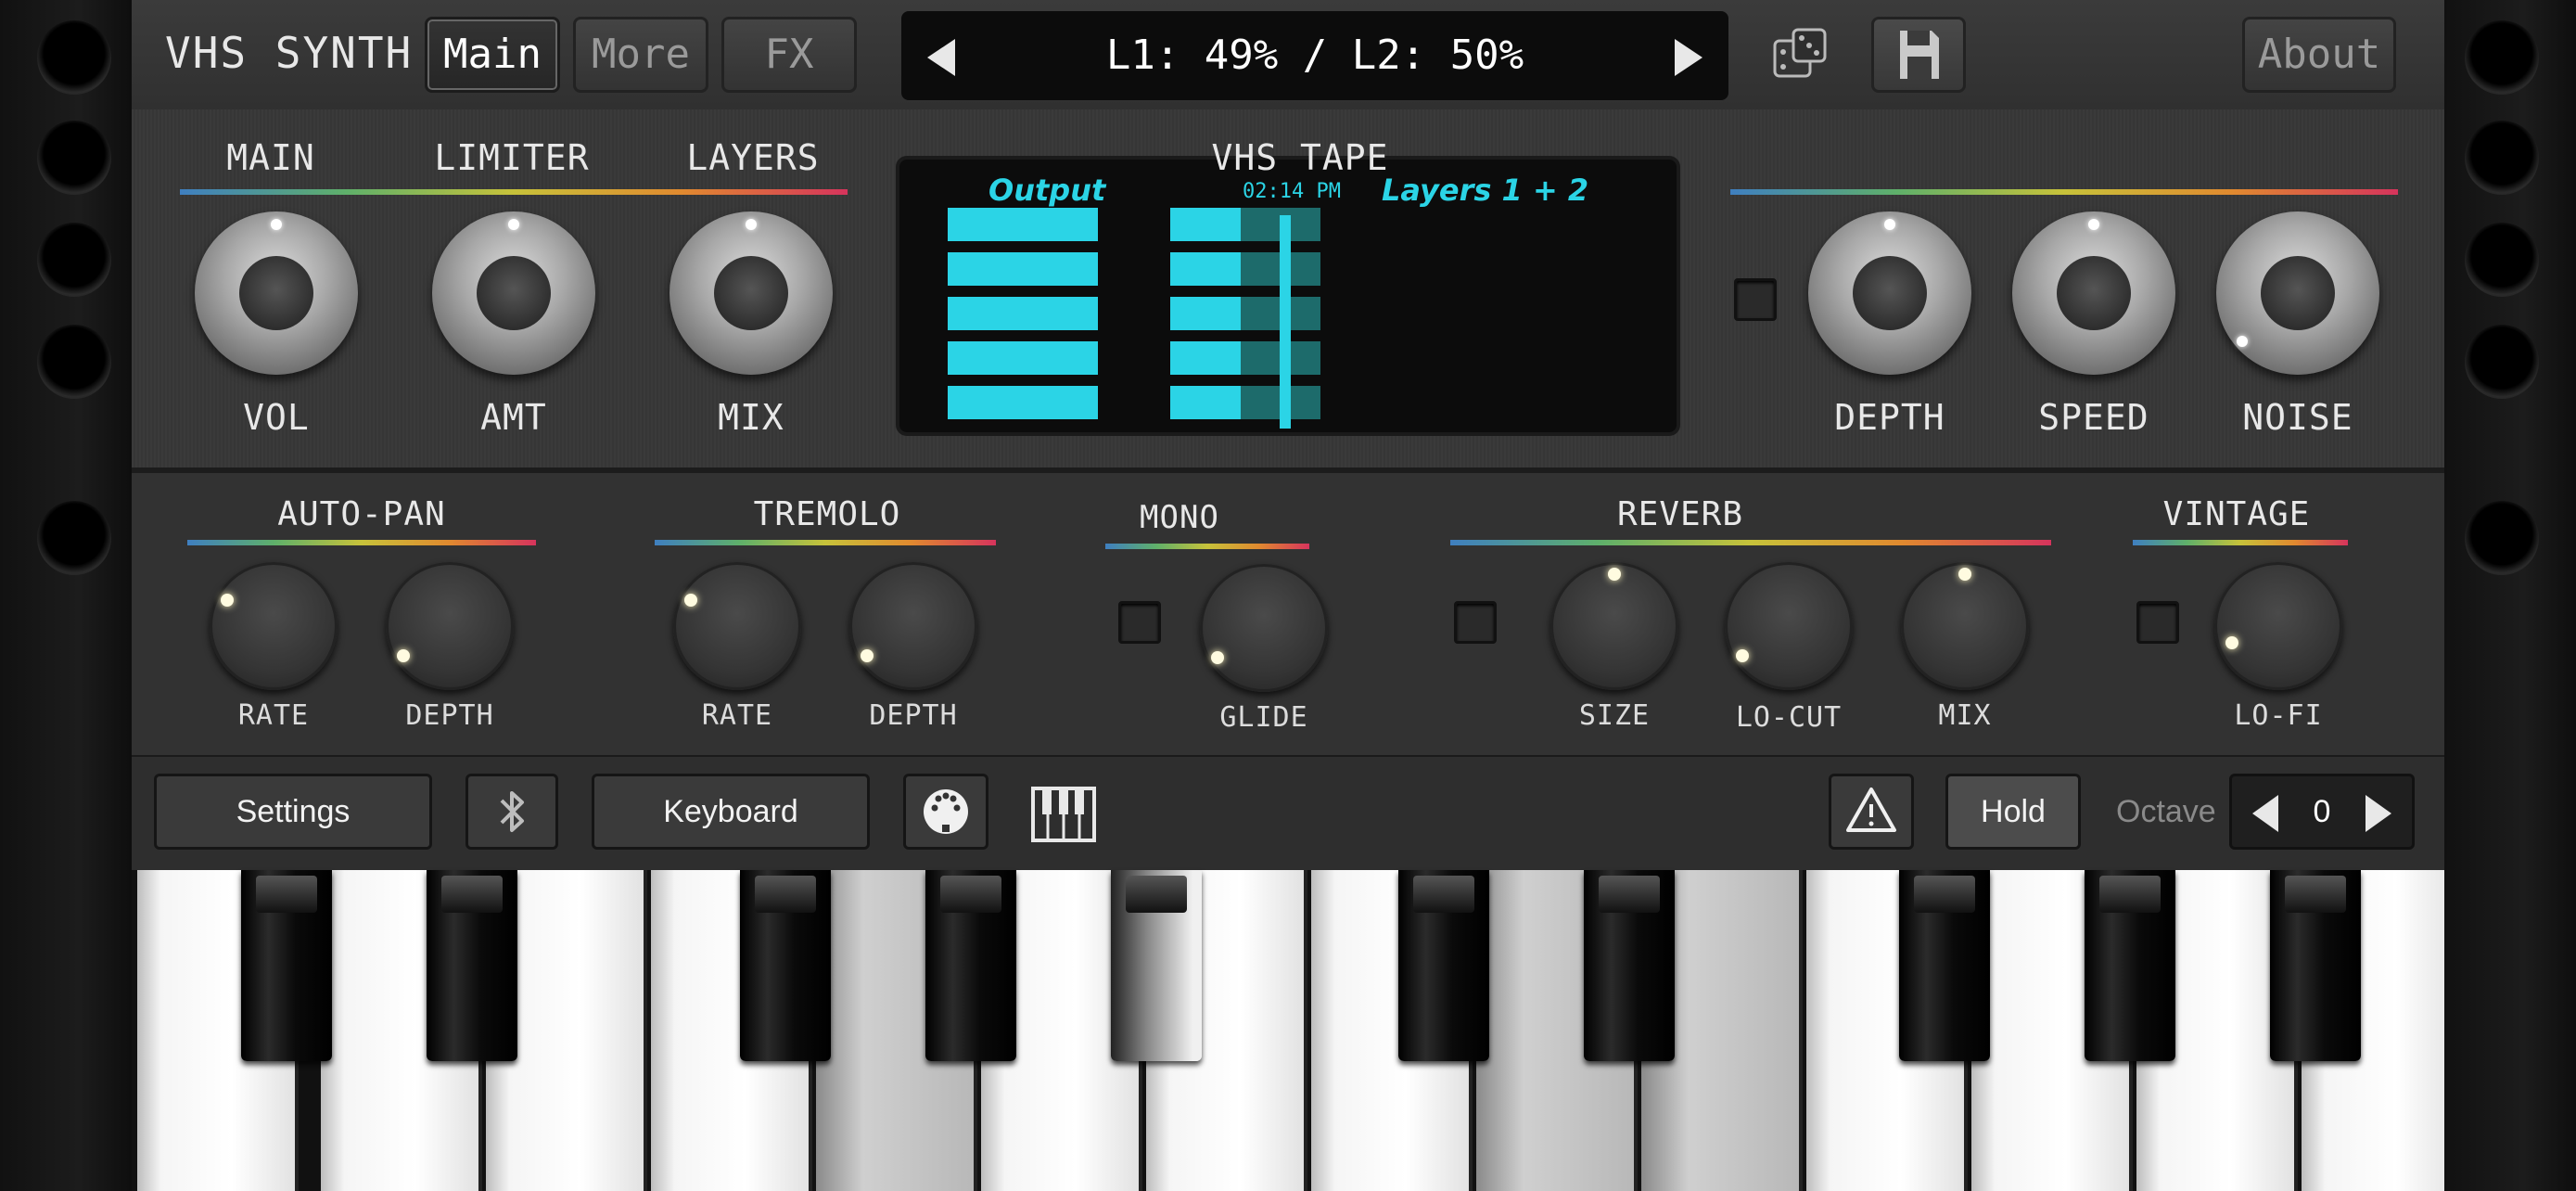  Describe the element at coordinates (1789, 626) in the screenshot. I see `reverb-lo-cut-knob` at that location.